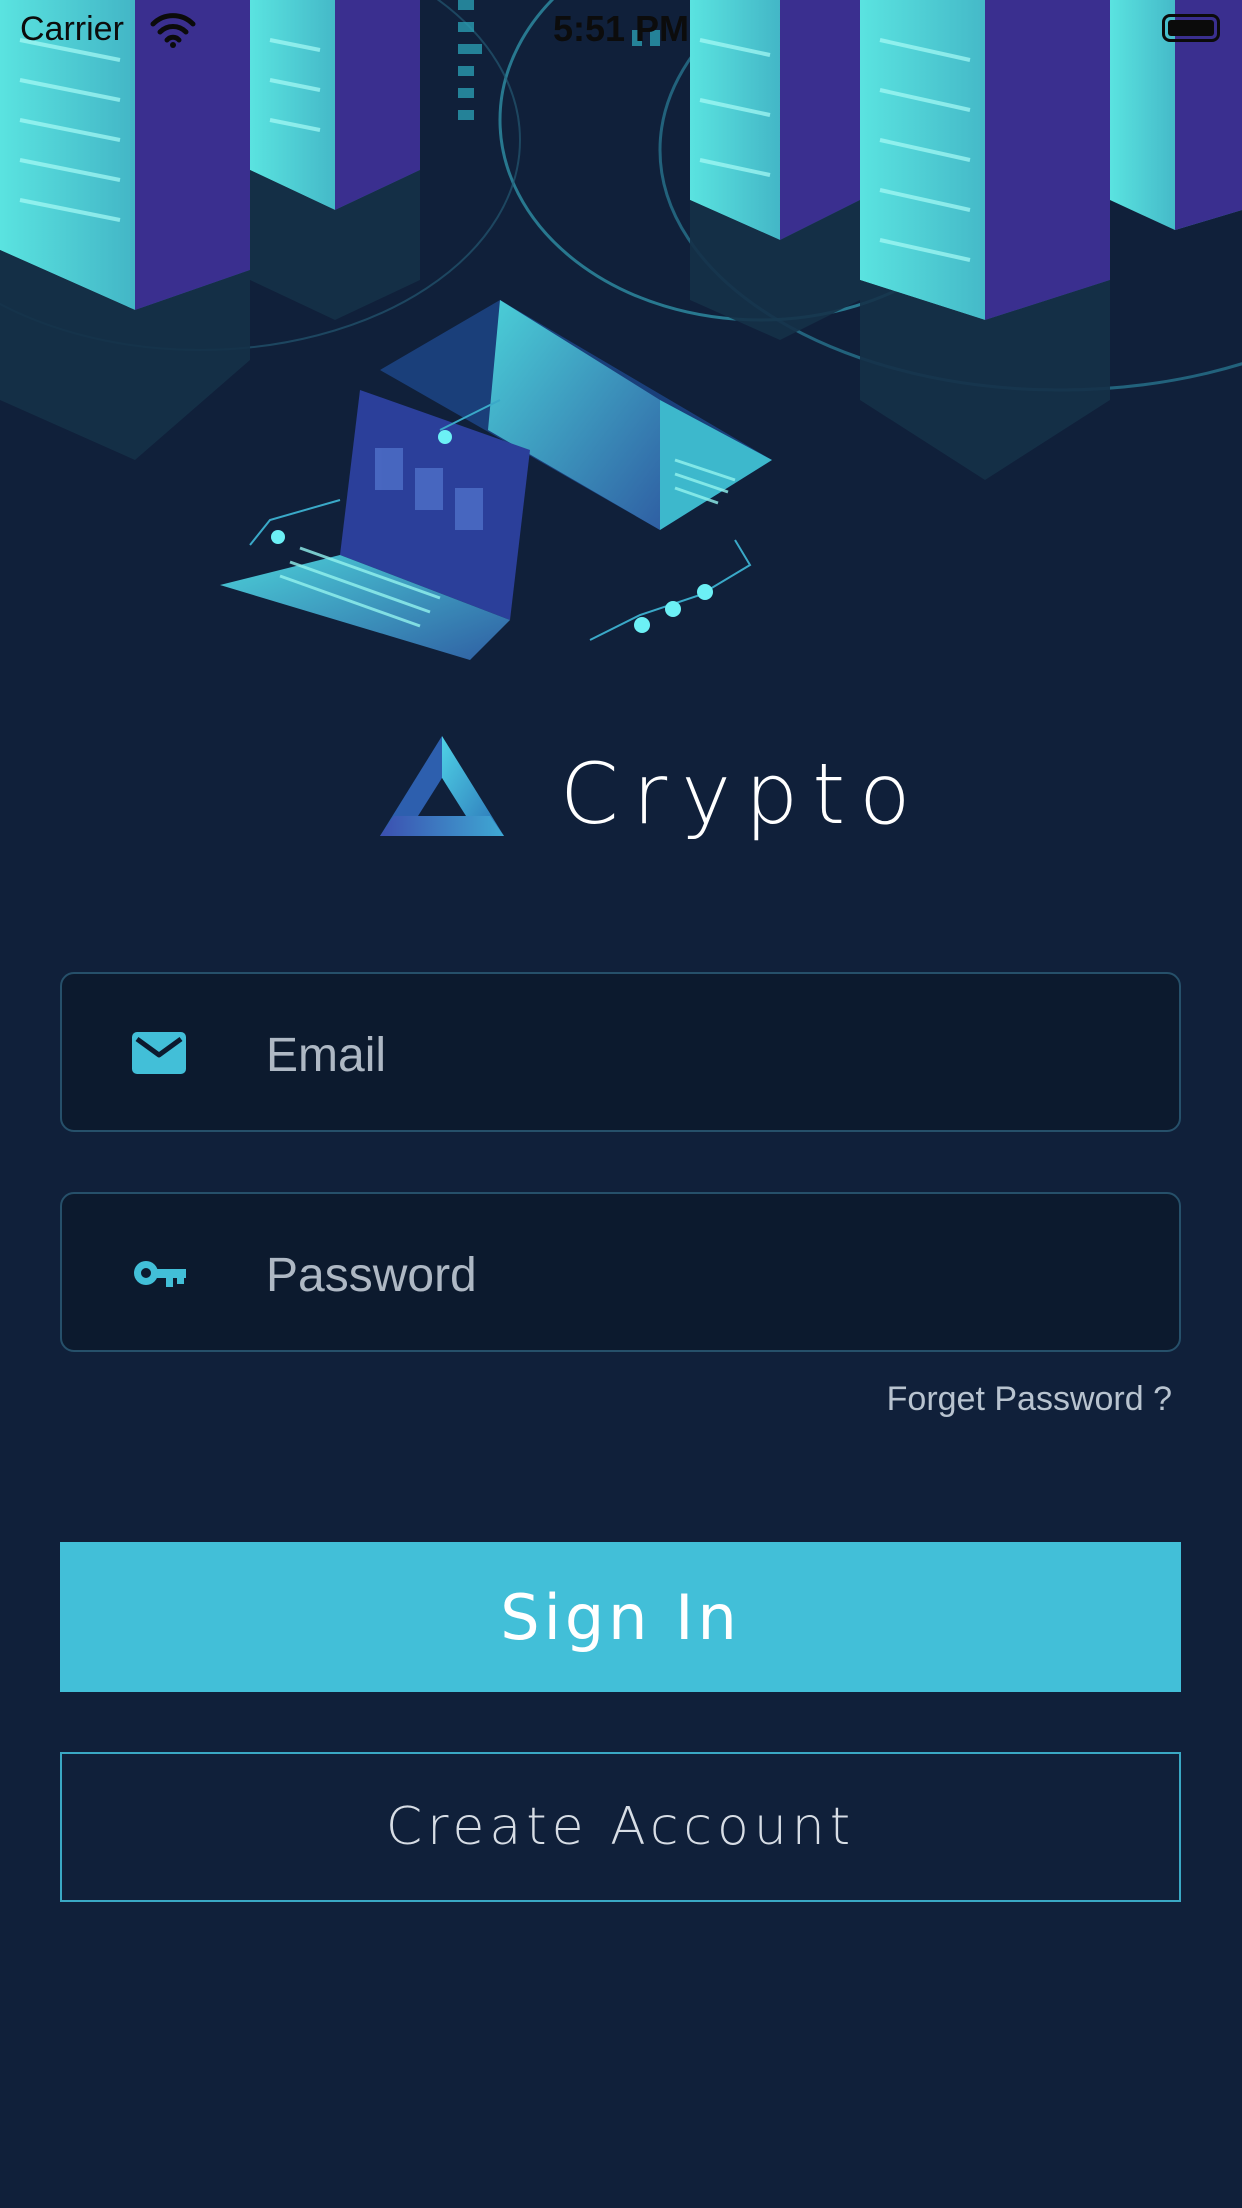  I want to click on key-icon, so click(160, 1274).